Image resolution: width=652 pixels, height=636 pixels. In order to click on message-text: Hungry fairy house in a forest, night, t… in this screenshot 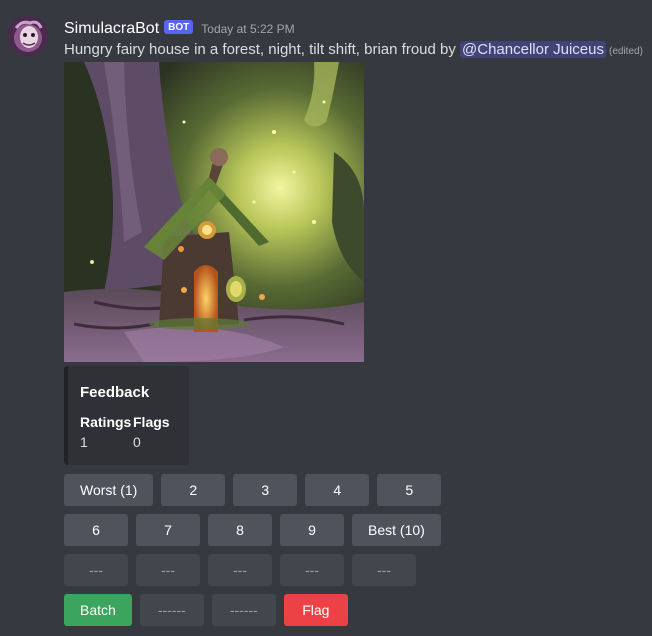, I will do `click(262, 49)`.